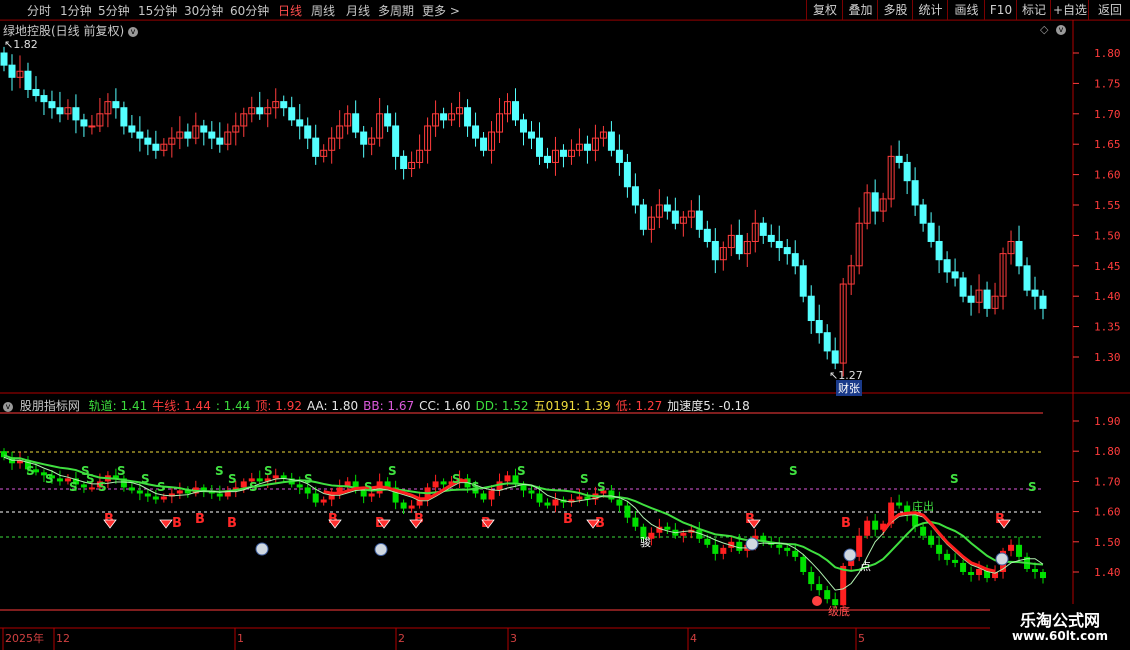 The height and width of the screenshot is (650, 1130). I want to click on diamond-icon: ◇, so click(1044, 29).